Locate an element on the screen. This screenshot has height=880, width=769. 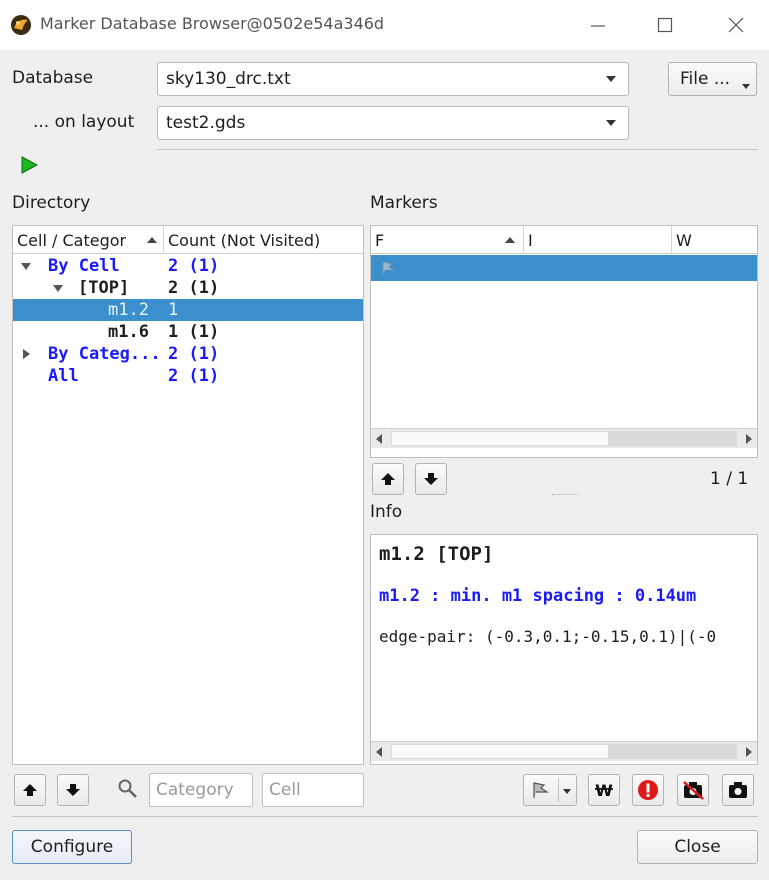
category-filter-field is located at coordinates (203, 790).